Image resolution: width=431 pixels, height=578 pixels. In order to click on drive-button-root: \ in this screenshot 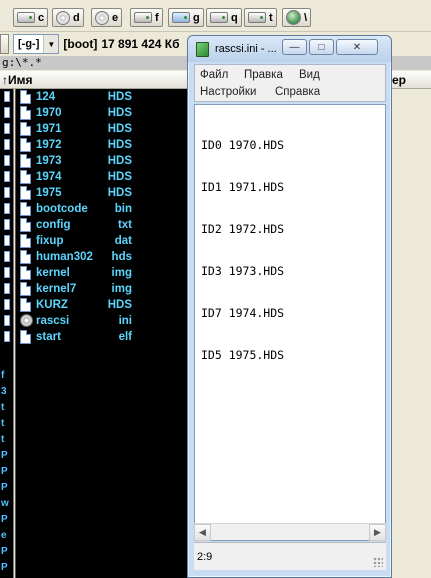, I will do `click(297, 17)`.